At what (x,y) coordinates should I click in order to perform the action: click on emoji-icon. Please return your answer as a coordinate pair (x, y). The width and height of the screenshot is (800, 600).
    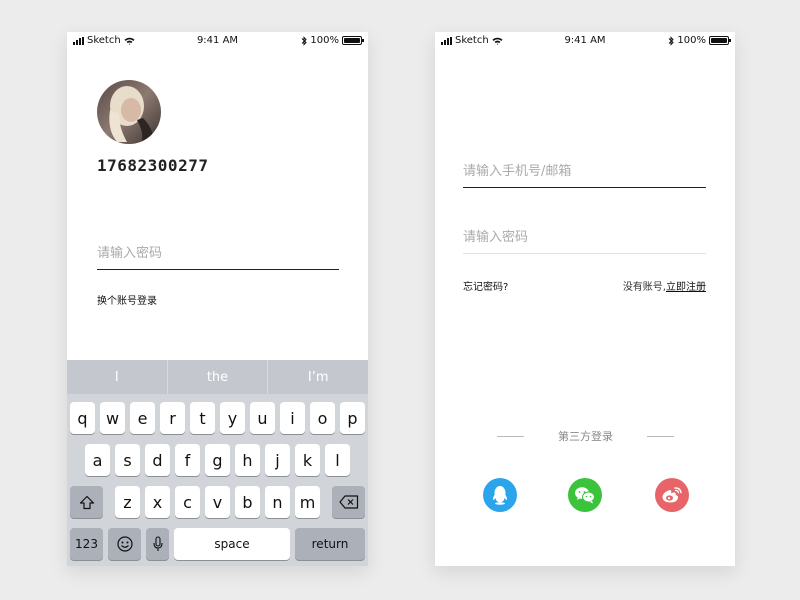
    Looking at the image, I should click on (124, 544).